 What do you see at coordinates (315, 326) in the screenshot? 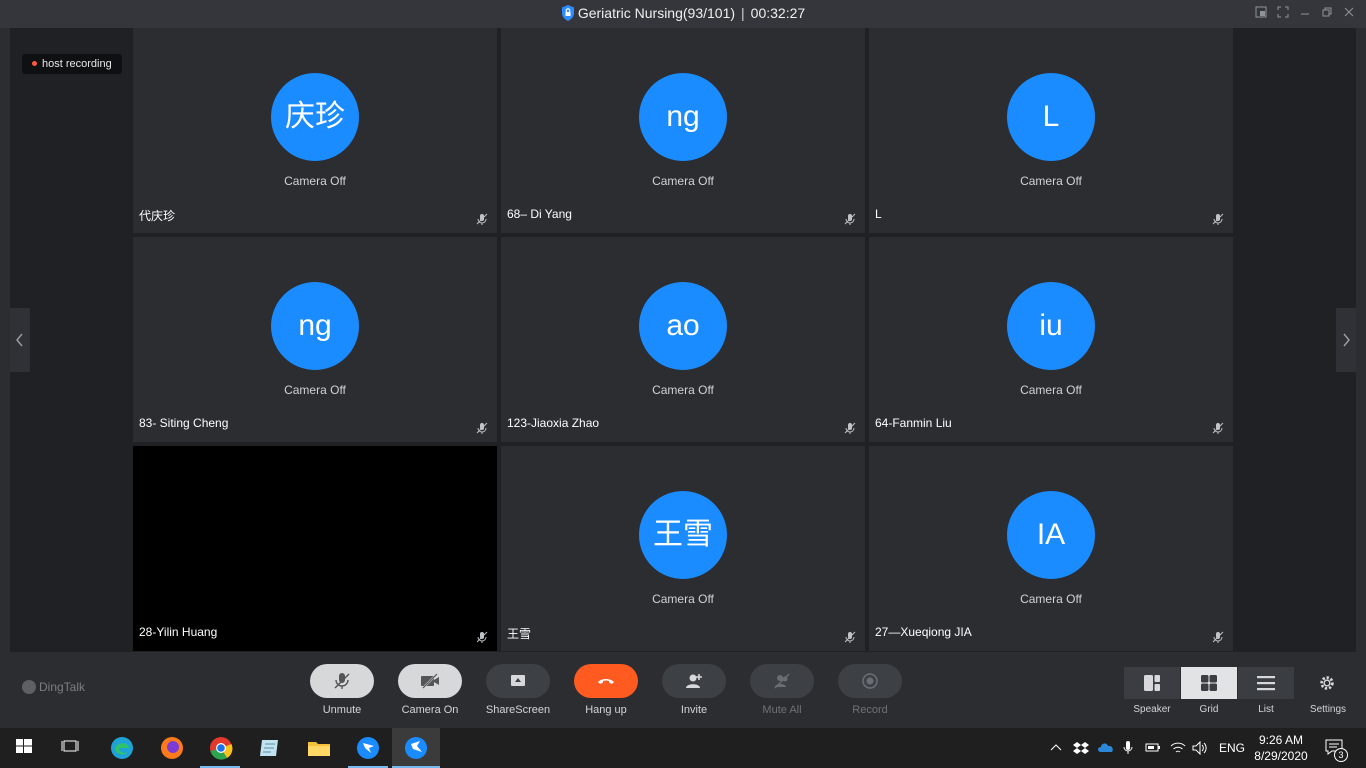
I see `avatar: ng` at bounding box center [315, 326].